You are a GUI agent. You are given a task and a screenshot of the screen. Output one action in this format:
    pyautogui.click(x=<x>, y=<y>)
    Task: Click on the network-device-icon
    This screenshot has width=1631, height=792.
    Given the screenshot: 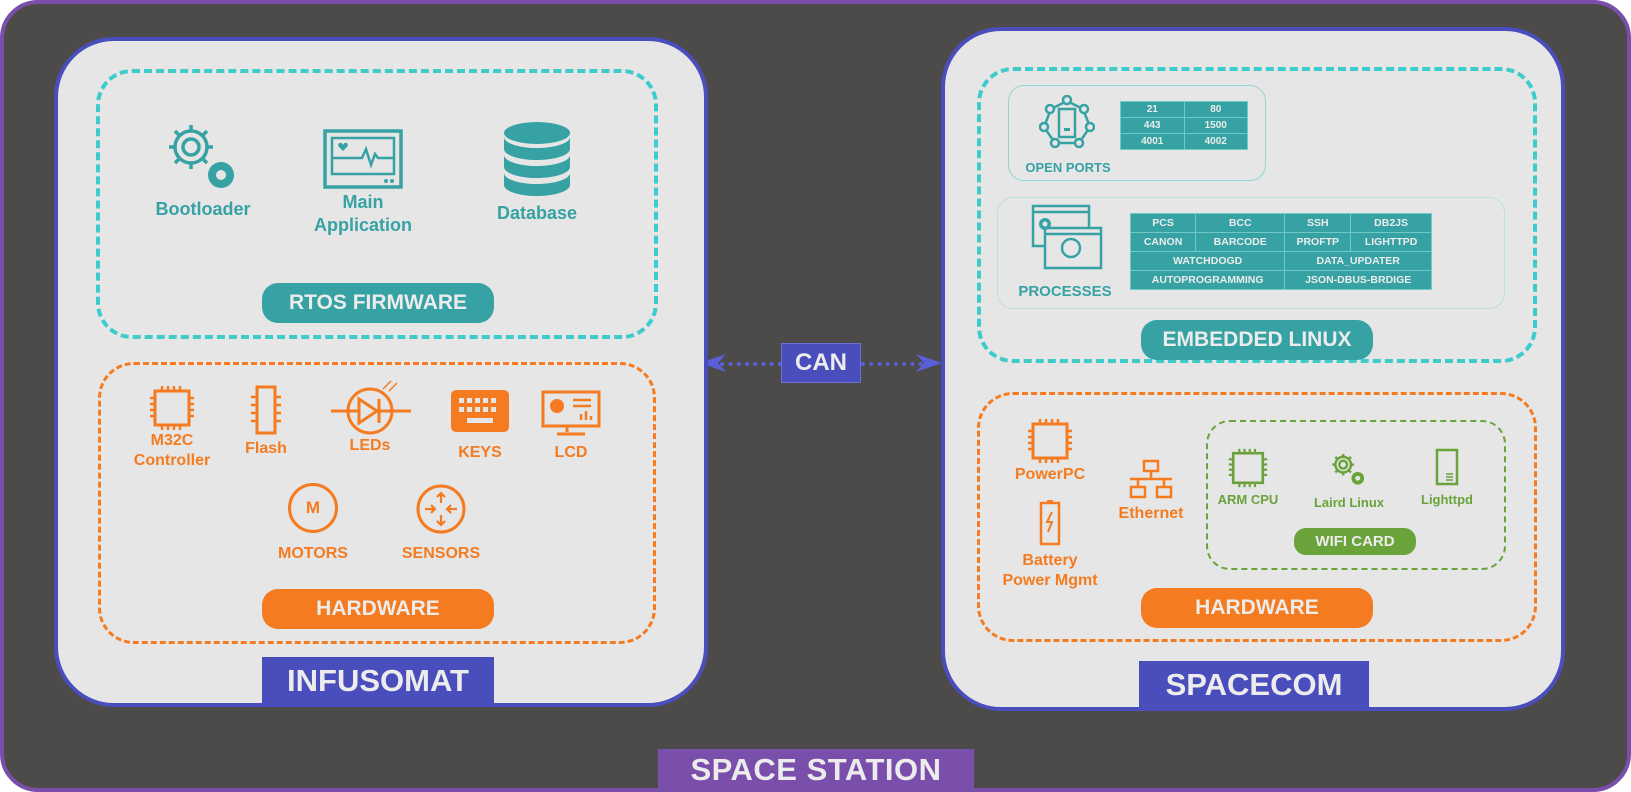 What is the action you would take?
    pyautogui.click(x=1067, y=122)
    